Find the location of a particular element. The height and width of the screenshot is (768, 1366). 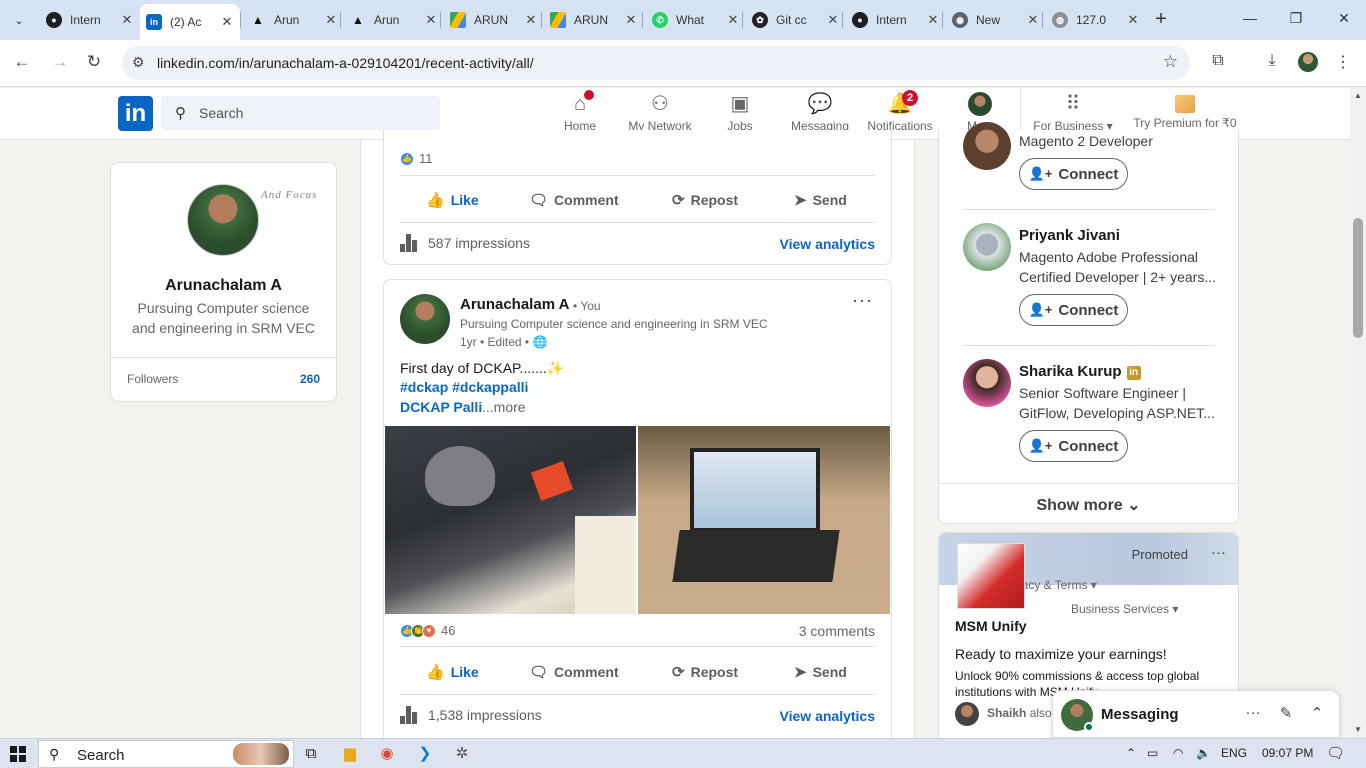

minimize-button: — is located at coordinates (1250, 20).